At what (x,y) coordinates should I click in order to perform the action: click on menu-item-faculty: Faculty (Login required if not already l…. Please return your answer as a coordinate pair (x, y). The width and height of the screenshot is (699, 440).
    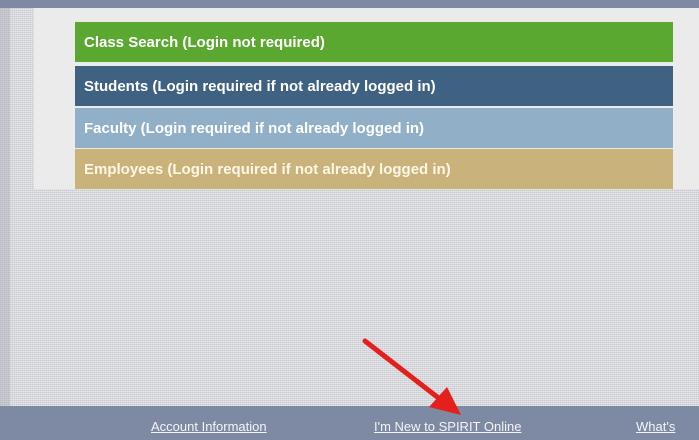
    Looking at the image, I should click on (374, 128).